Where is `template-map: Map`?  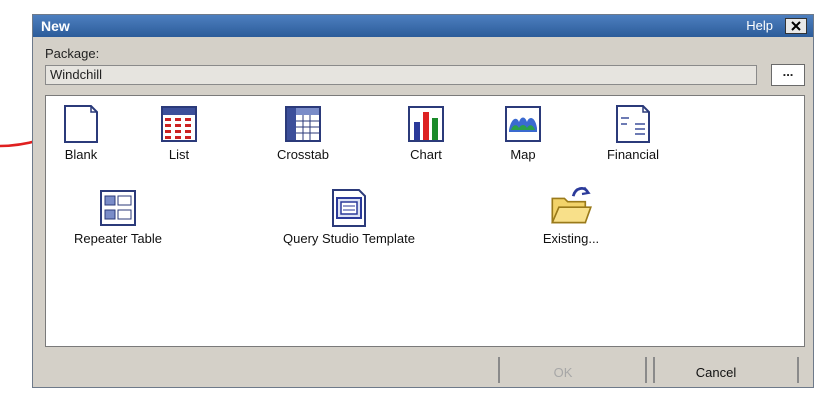
template-map: Map is located at coordinates (523, 133).